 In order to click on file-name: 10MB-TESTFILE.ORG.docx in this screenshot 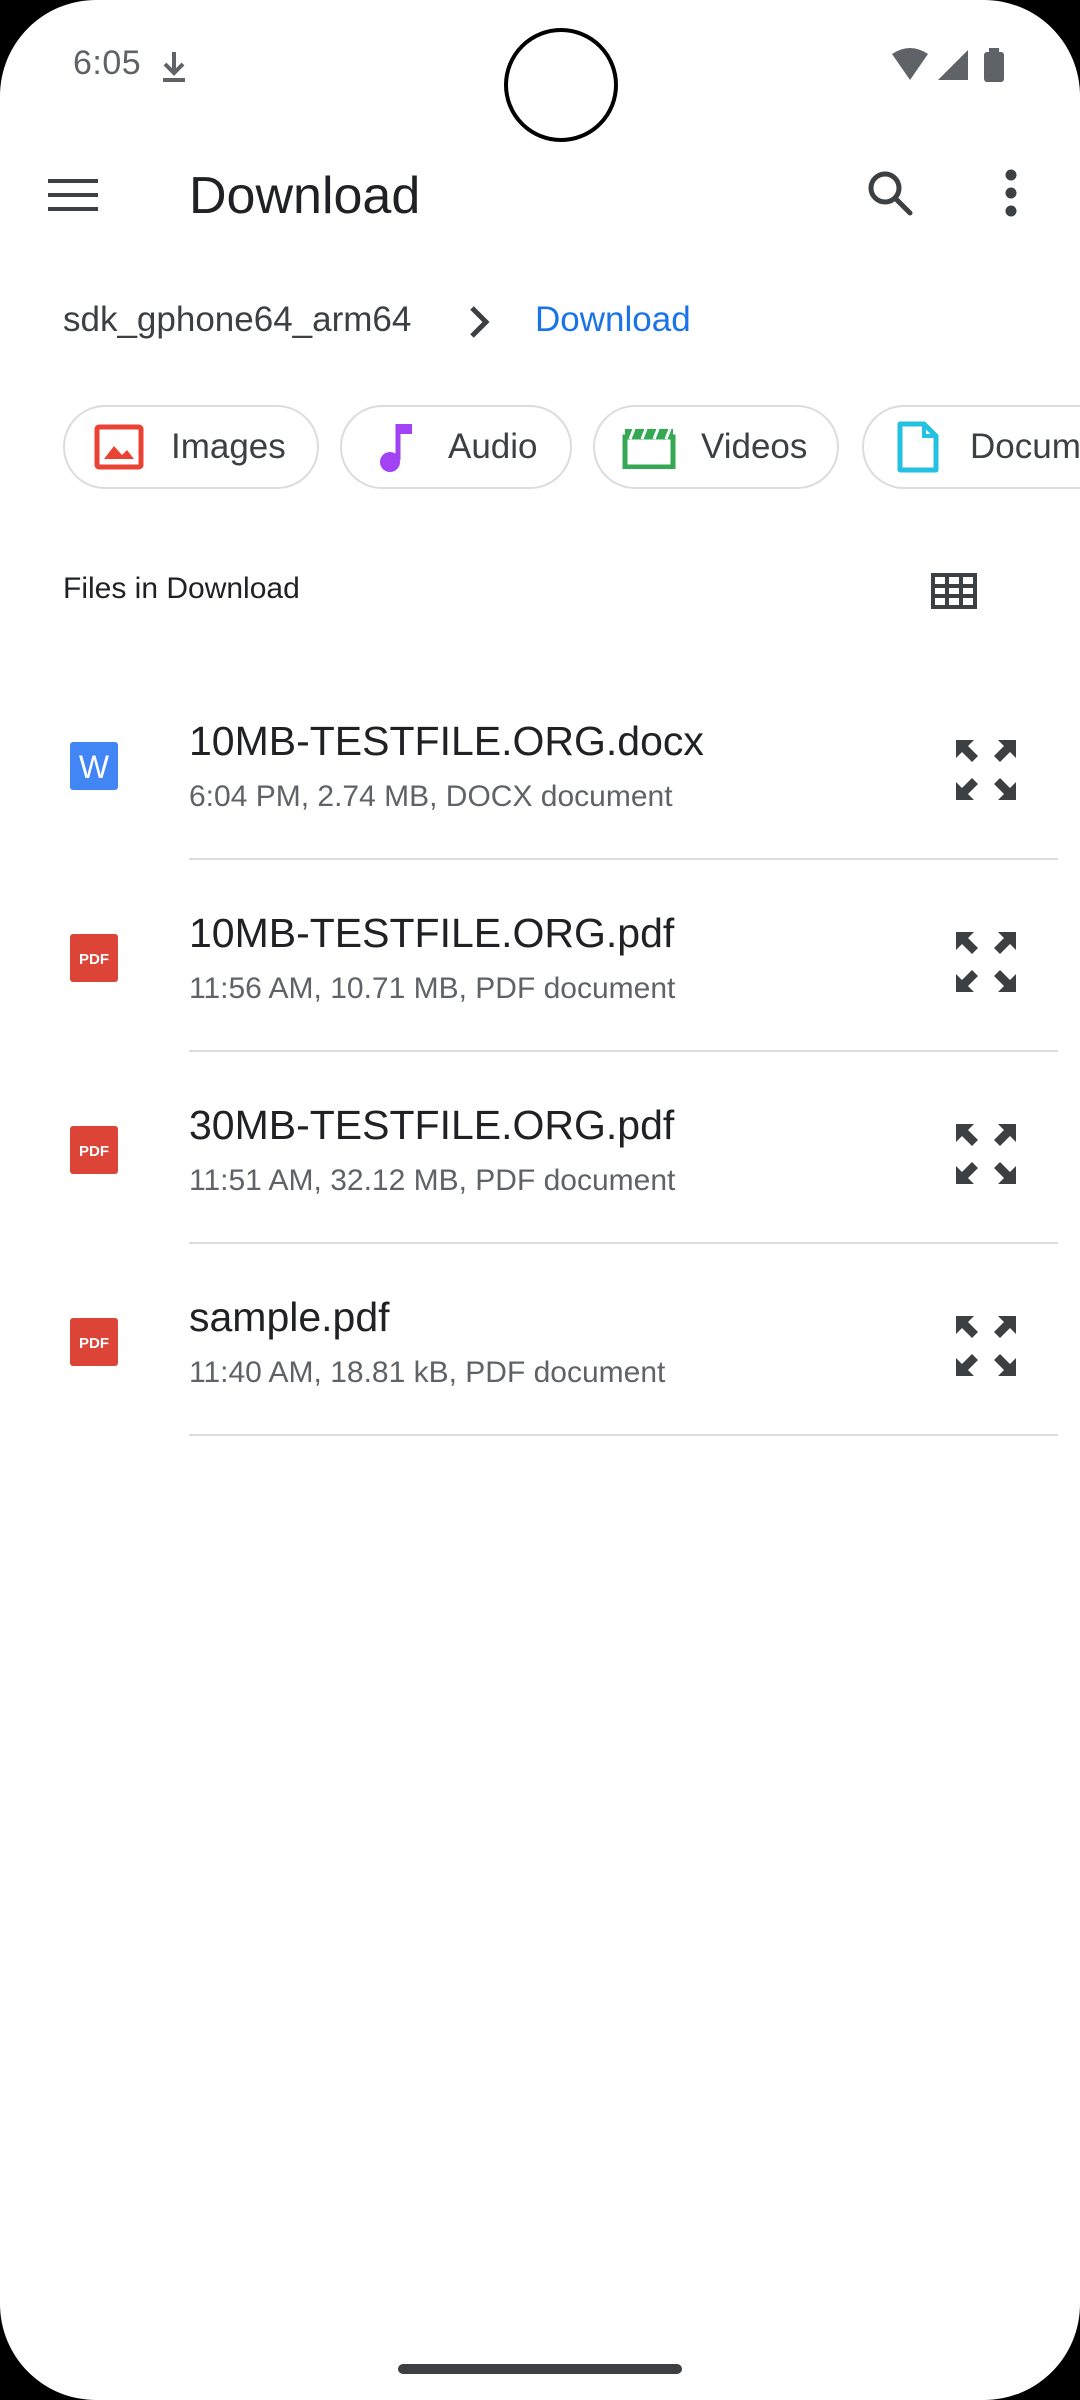, I will do `click(446, 741)`.